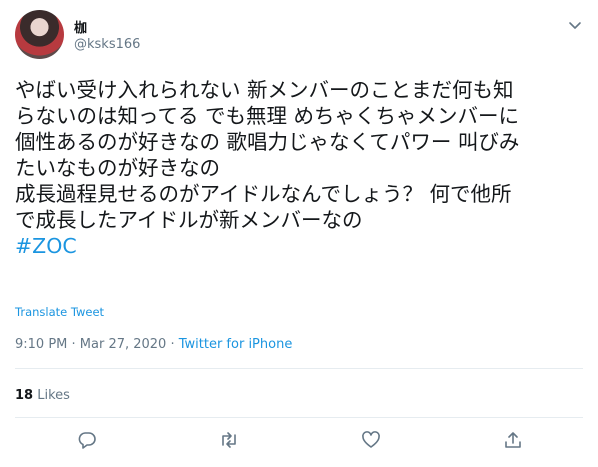  I want to click on user-handle: @ksks166, so click(107, 44).